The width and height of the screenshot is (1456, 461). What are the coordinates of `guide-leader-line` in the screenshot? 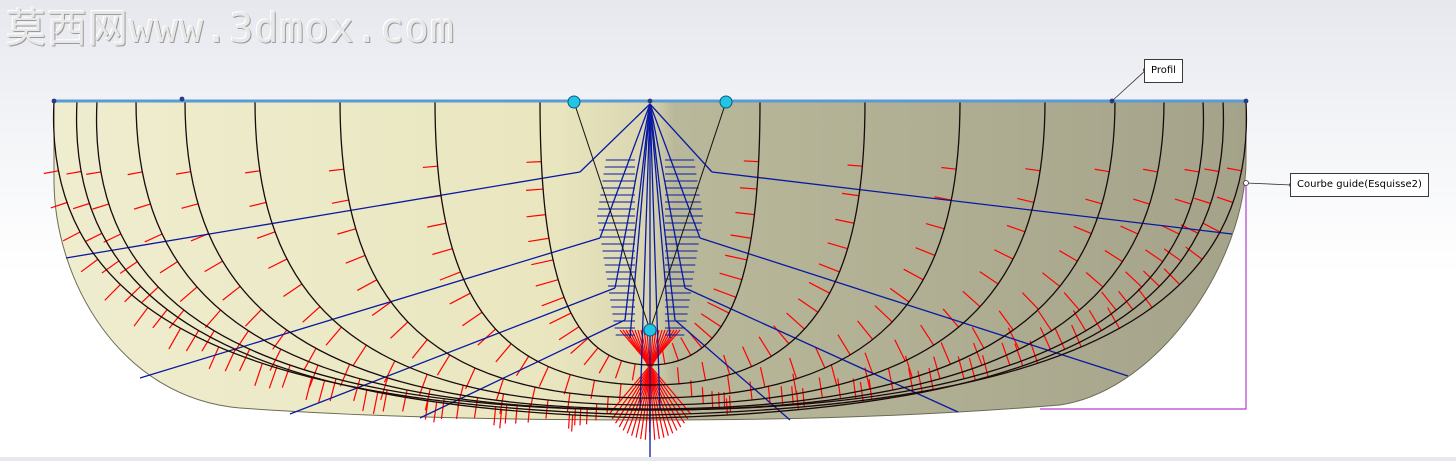 It's located at (1269, 184).